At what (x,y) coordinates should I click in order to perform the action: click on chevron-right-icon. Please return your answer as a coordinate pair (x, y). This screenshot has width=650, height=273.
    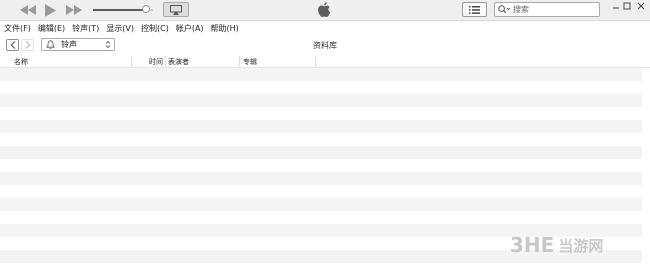
    Looking at the image, I should click on (28, 45).